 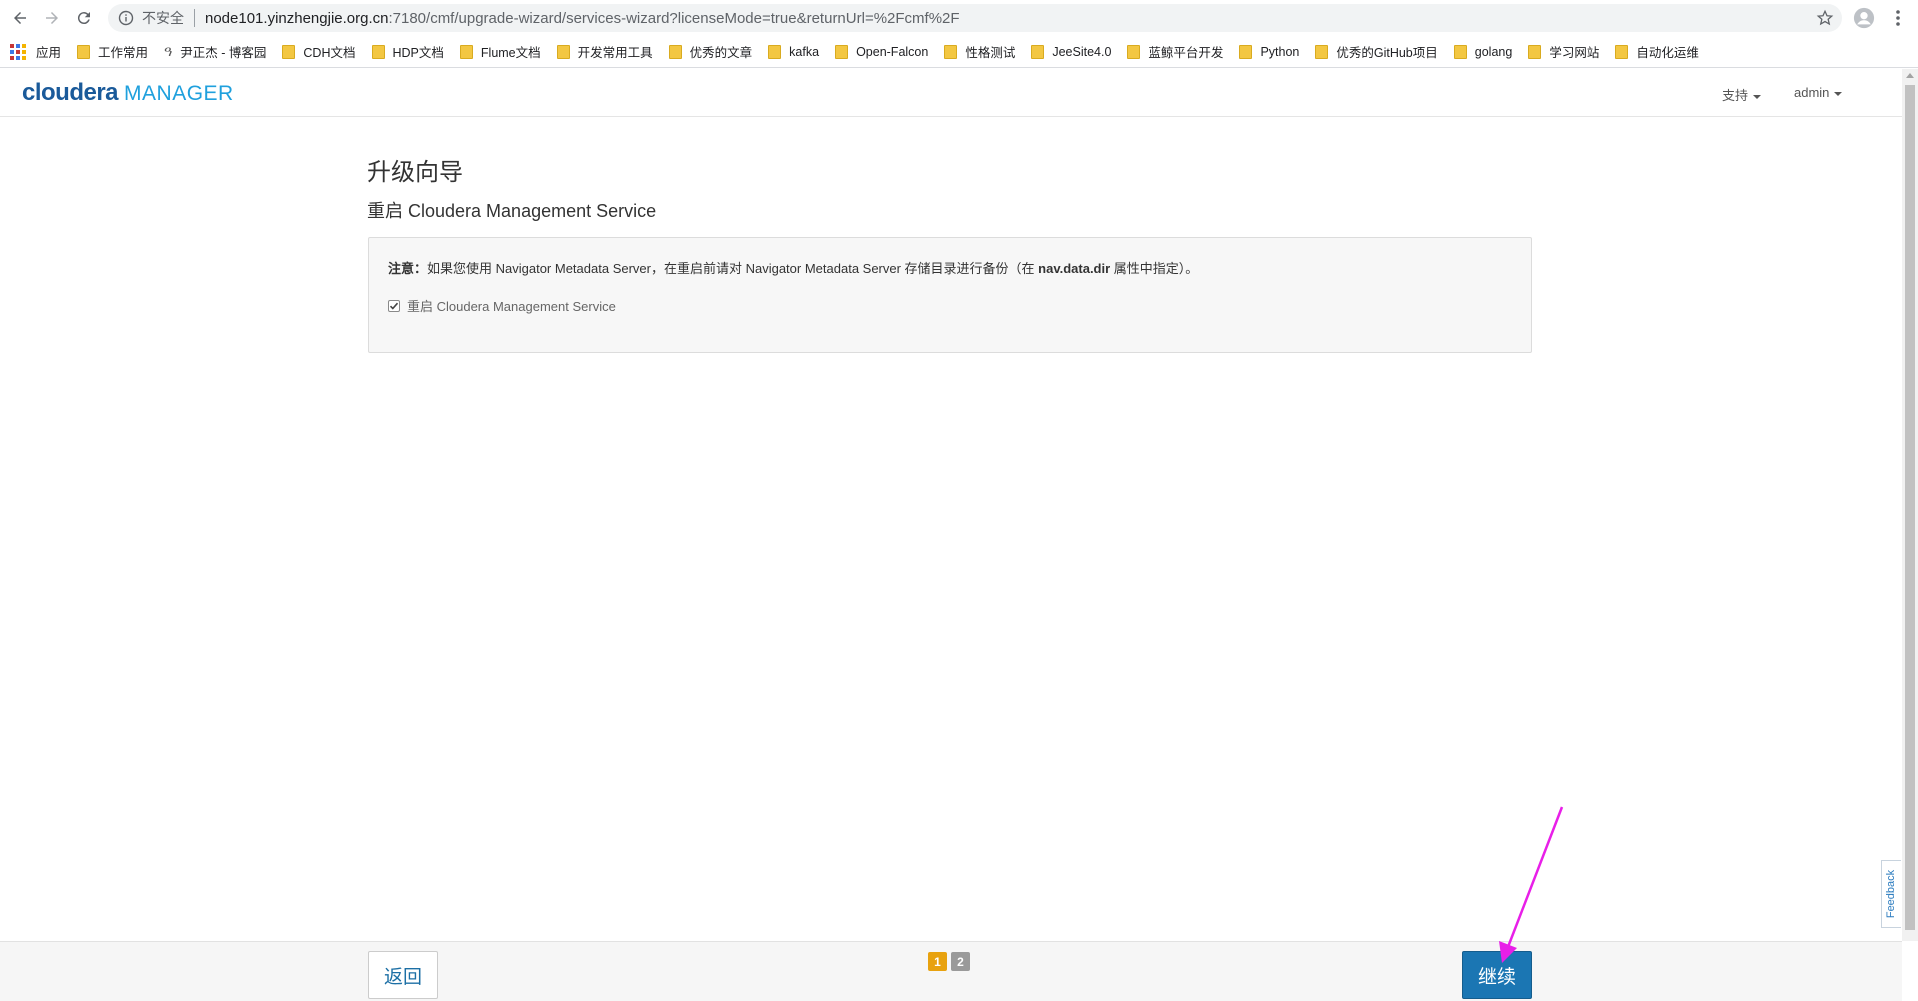 I want to click on bookmark-folder: 自动化运维, so click(x=1657, y=51).